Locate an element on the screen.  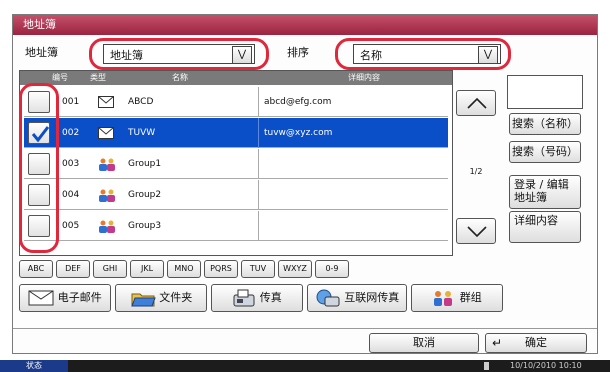
register-edit-line1: 登录 / 编辑 is located at coordinates (541, 184).